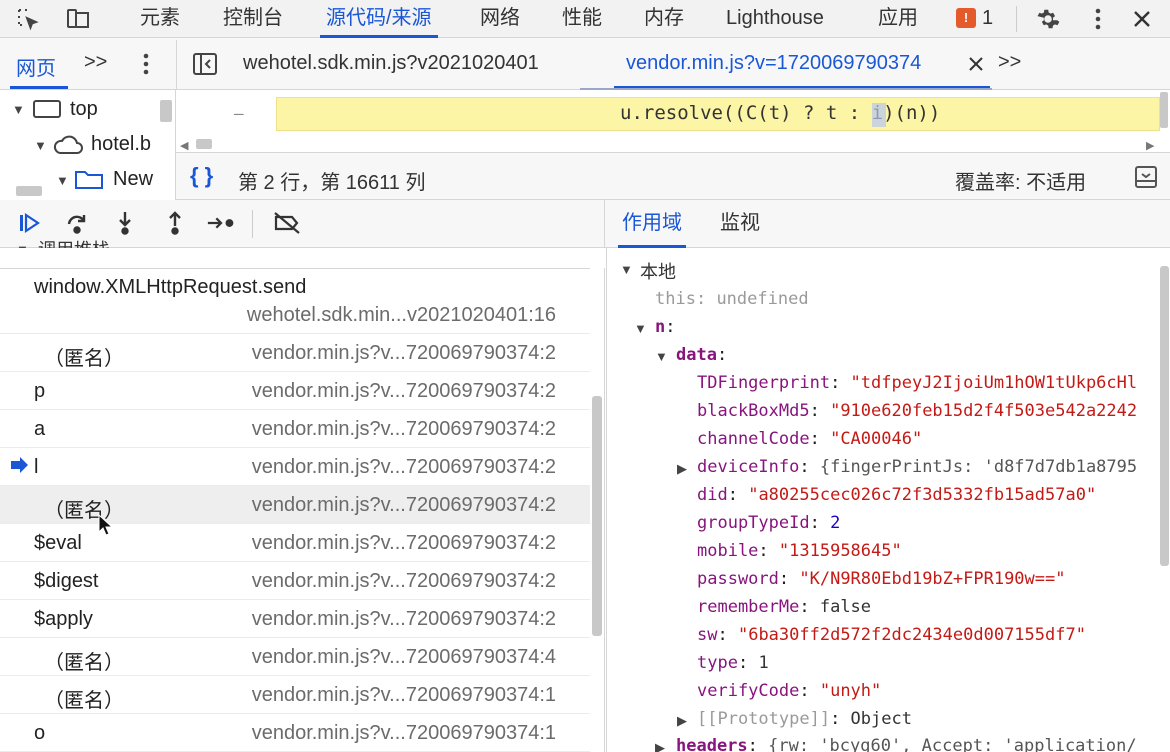 Image resolution: width=1170 pixels, height=752 pixels. Describe the element at coordinates (664, 19) in the screenshot. I see `tab-memory: 内存` at that location.